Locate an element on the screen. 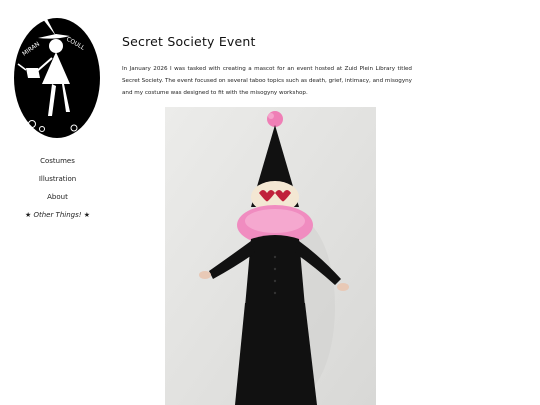 Image resolution: width=540 pixels, height=405 pixels. nav-illustration: Illustration is located at coordinates (57, 183).